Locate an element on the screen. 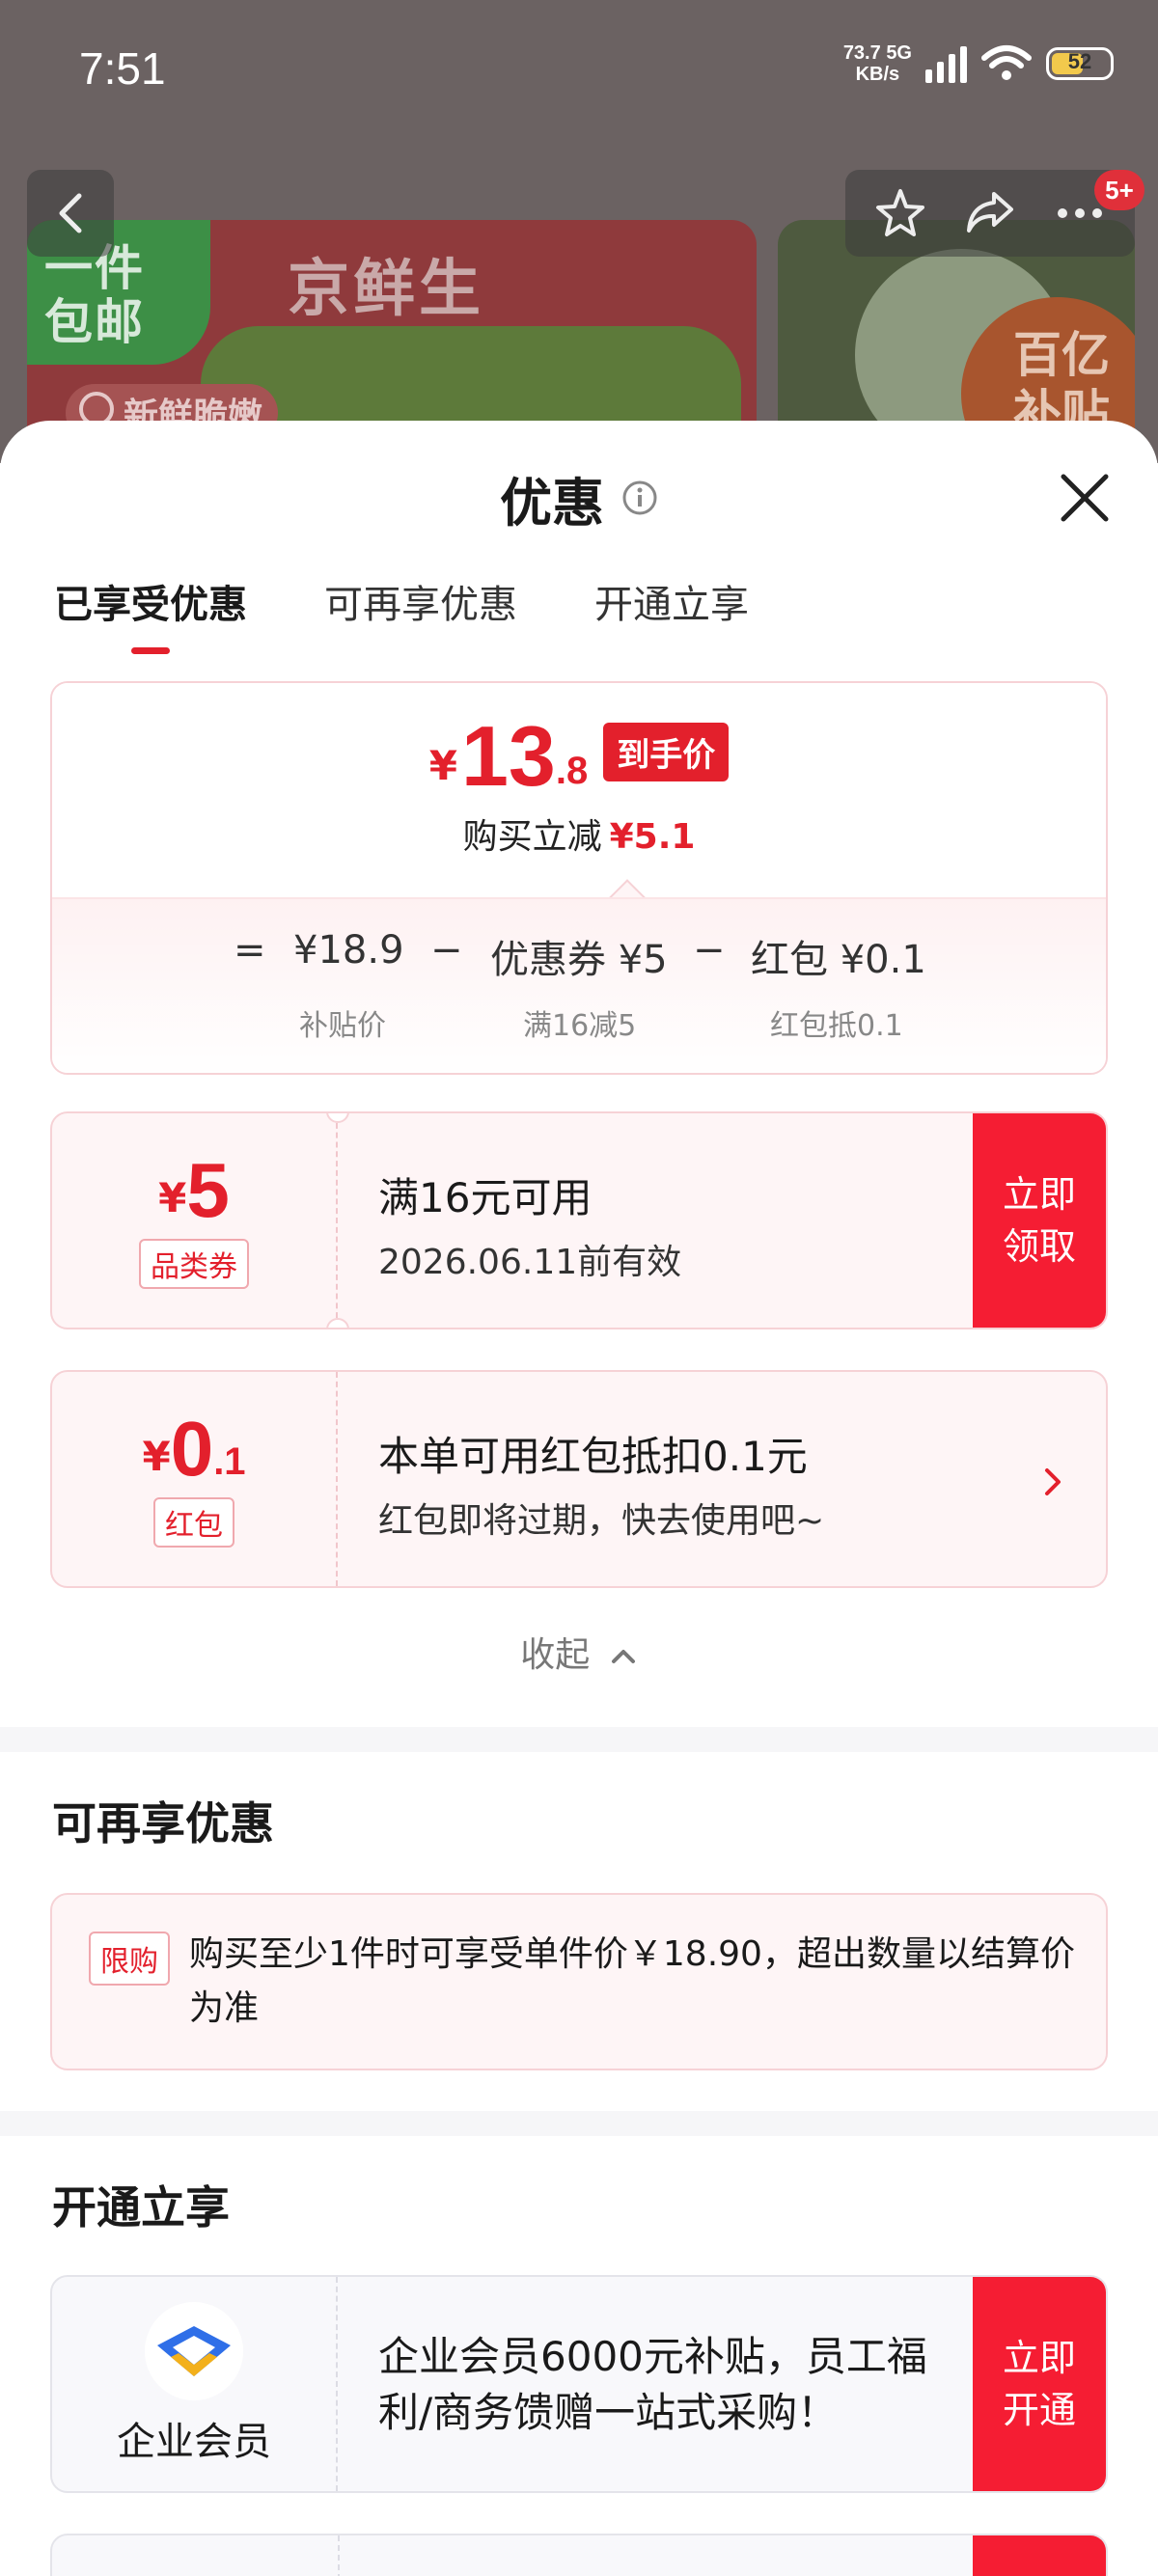 Image resolution: width=1158 pixels, height=2576 pixels. chevron-left-icon is located at coordinates (70, 213).